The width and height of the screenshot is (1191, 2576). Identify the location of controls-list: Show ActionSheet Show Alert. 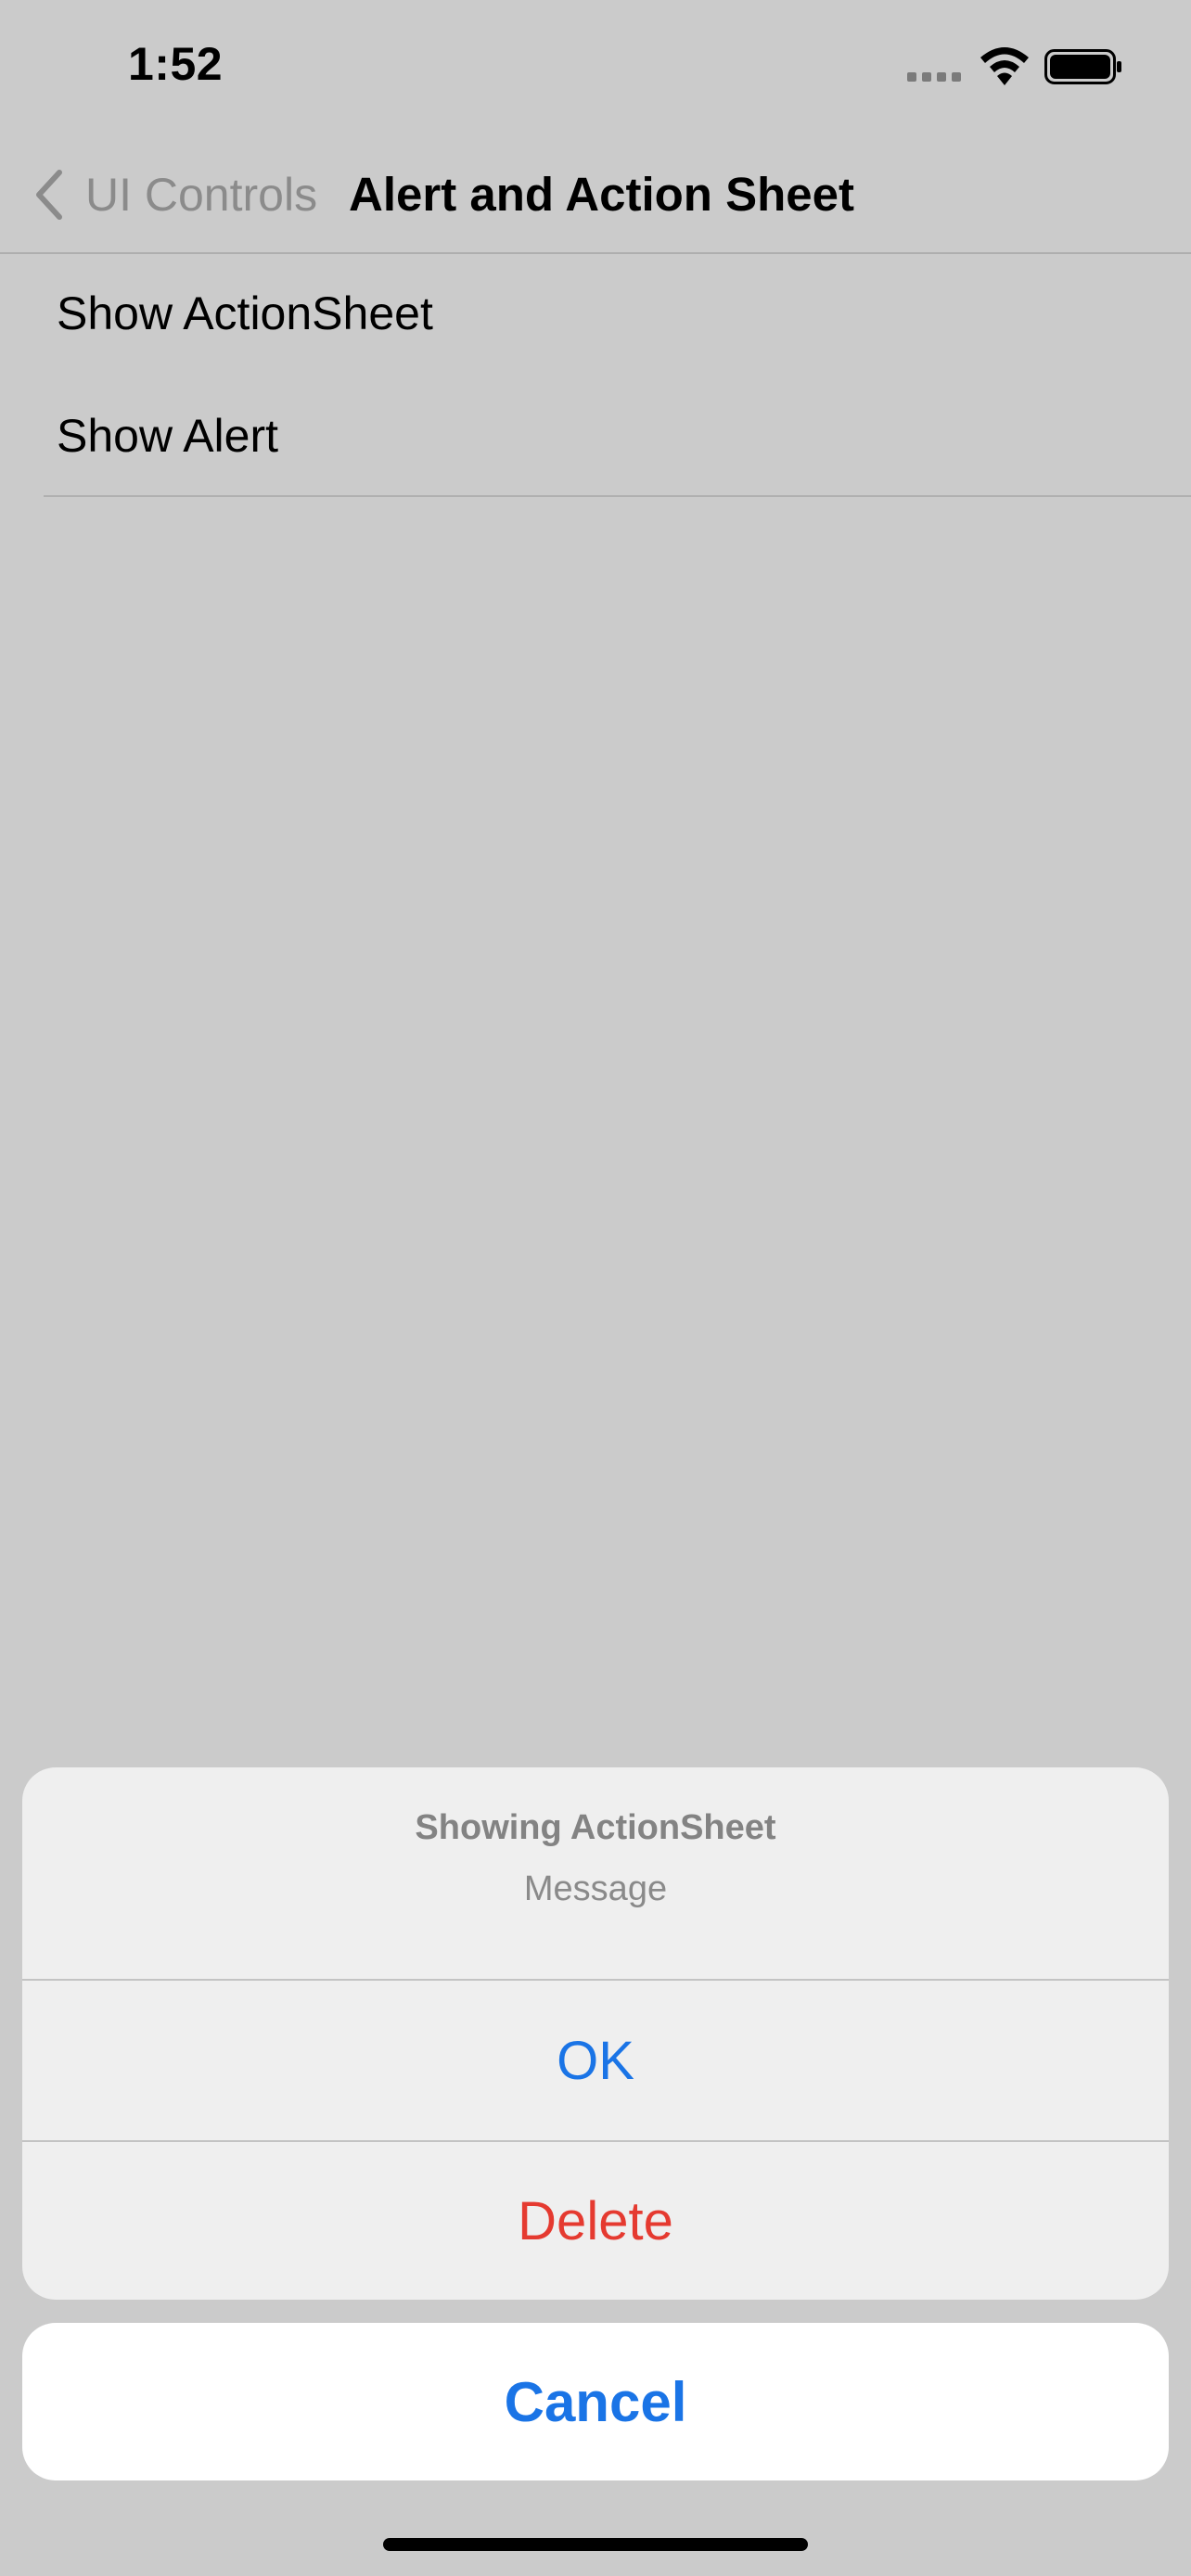
(595, 378).